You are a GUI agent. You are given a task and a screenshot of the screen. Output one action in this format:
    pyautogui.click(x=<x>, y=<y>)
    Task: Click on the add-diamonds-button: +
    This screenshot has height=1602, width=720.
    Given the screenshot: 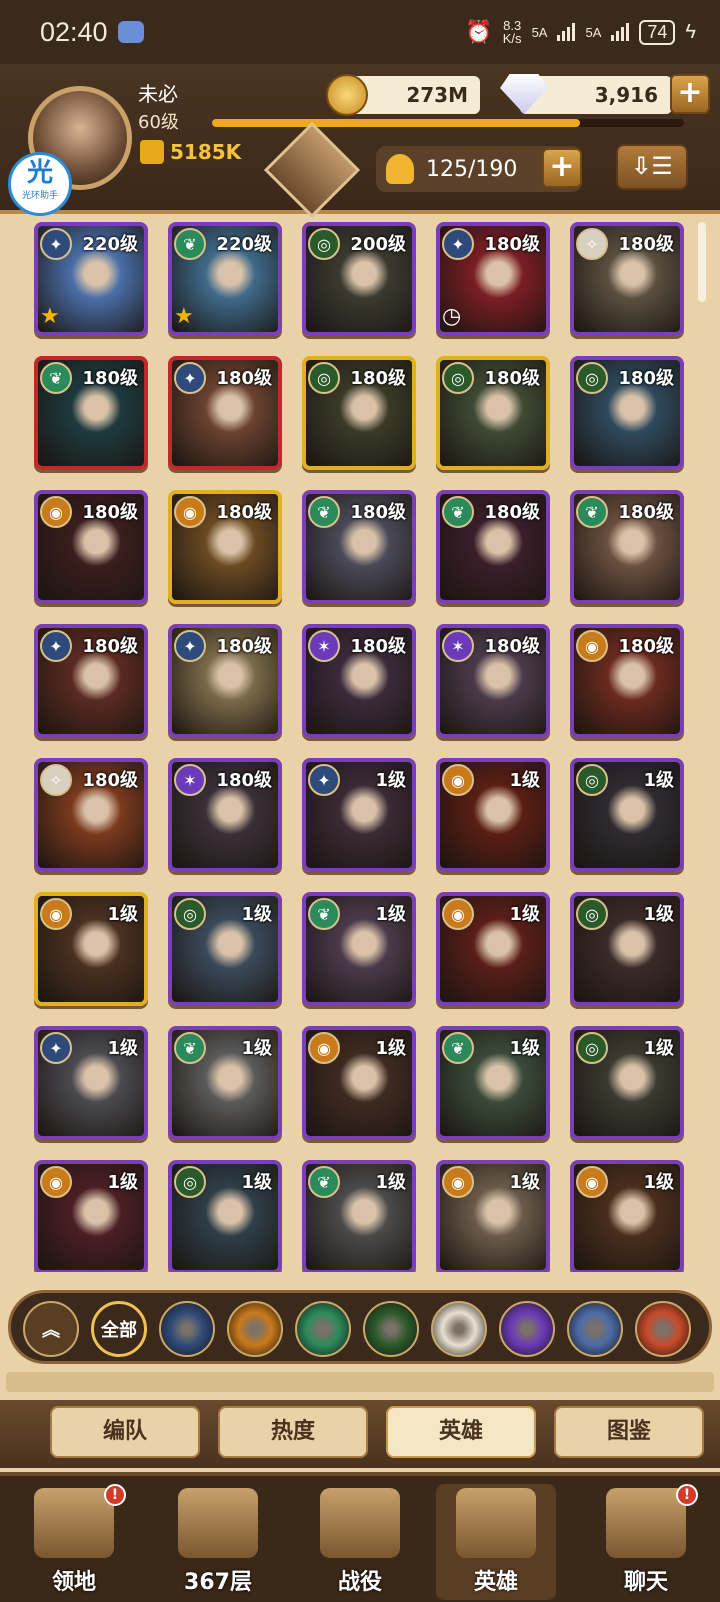 What is the action you would take?
    pyautogui.click(x=690, y=94)
    